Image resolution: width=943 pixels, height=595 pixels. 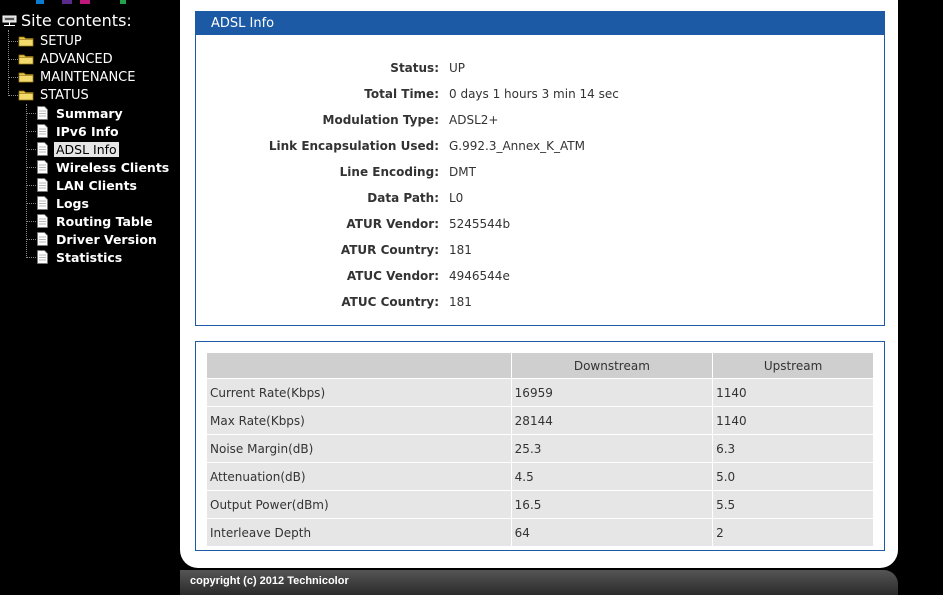 I want to click on sidebar-item-wireless-clients: Wireless Clients, so click(x=104, y=167).